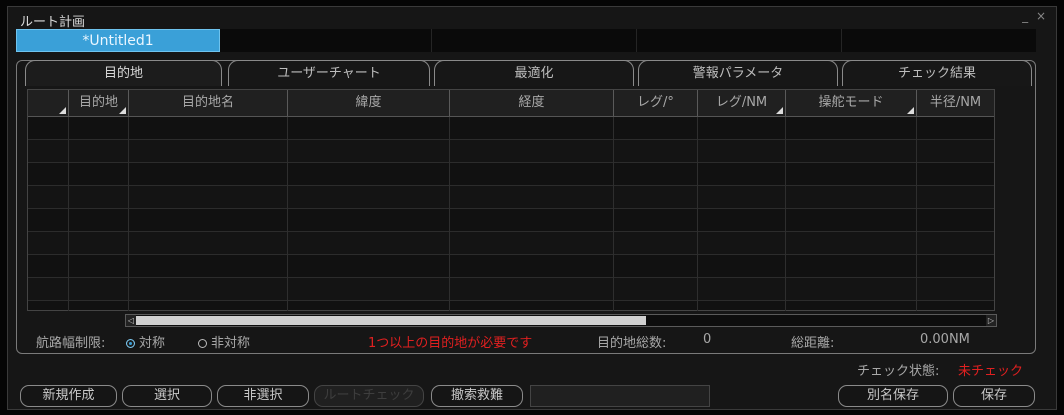 Image resolution: width=1064 pixels, height=415 pixels. What do you see at coordinates (263, 396) in the screenshot?
I see `deselect-button: 非選択` at bounding box center [263, 396].